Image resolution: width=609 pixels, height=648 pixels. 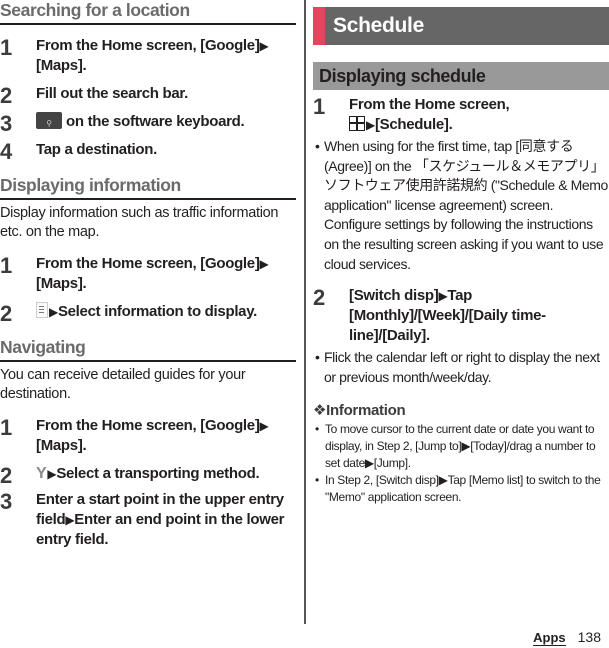 I want to click on apps-grid-icon, so click(x=357, y=123).